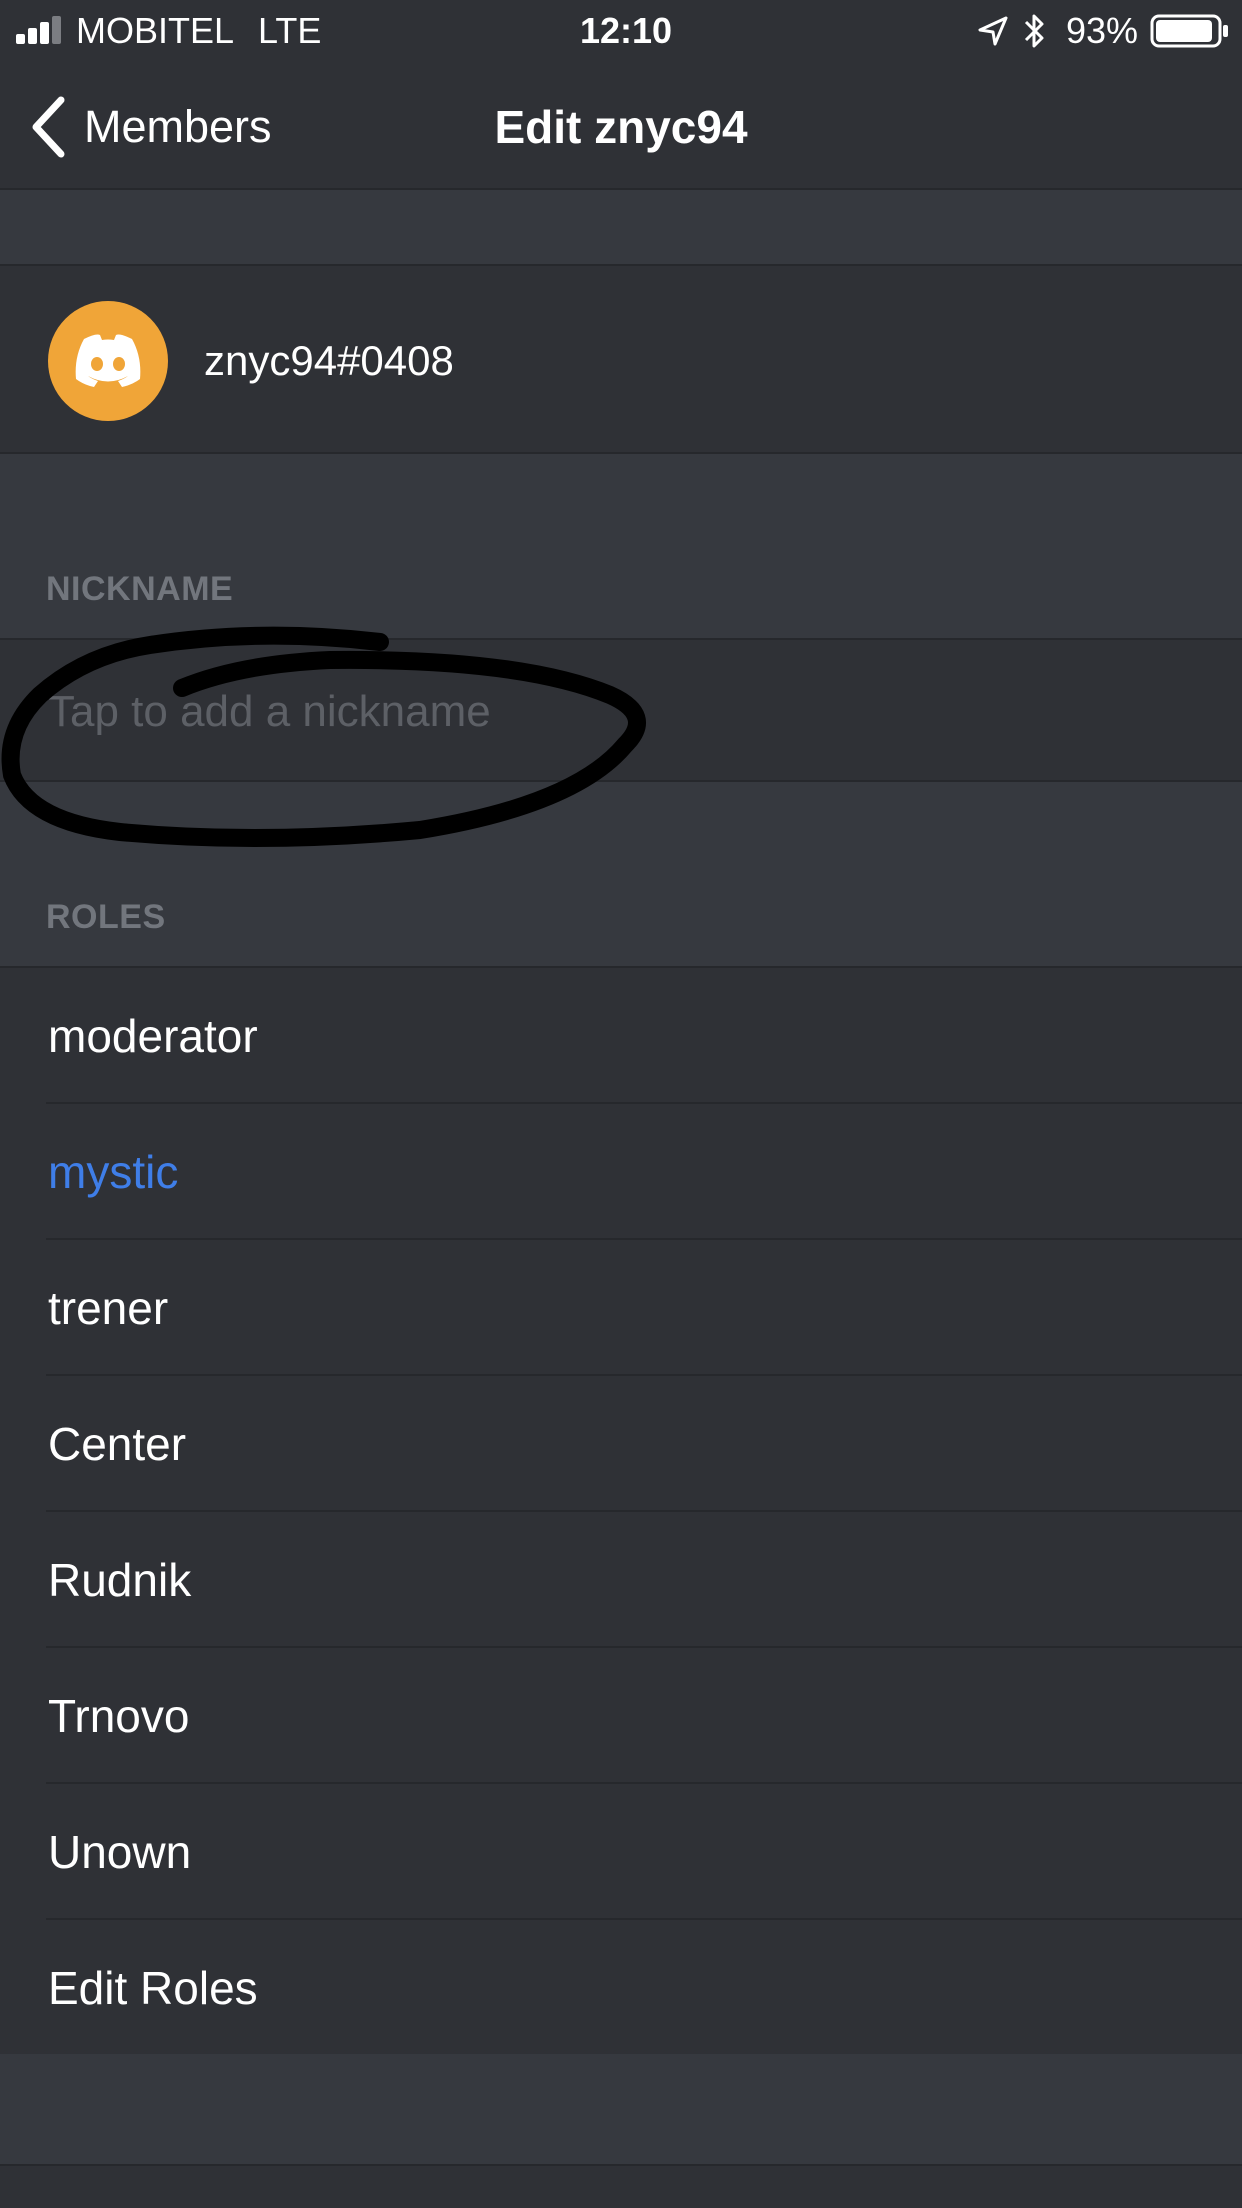  Describe the element at coordinates (329, 360) in the screenshot. I see `member-username: znyc94#0408` at that location.